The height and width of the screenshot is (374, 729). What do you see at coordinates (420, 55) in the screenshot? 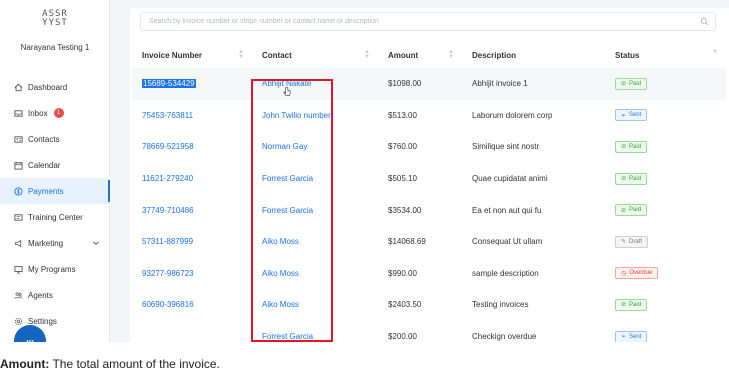
I see `column-header-amount: Amount ▲ ▼` at bounding box center [420, 55].